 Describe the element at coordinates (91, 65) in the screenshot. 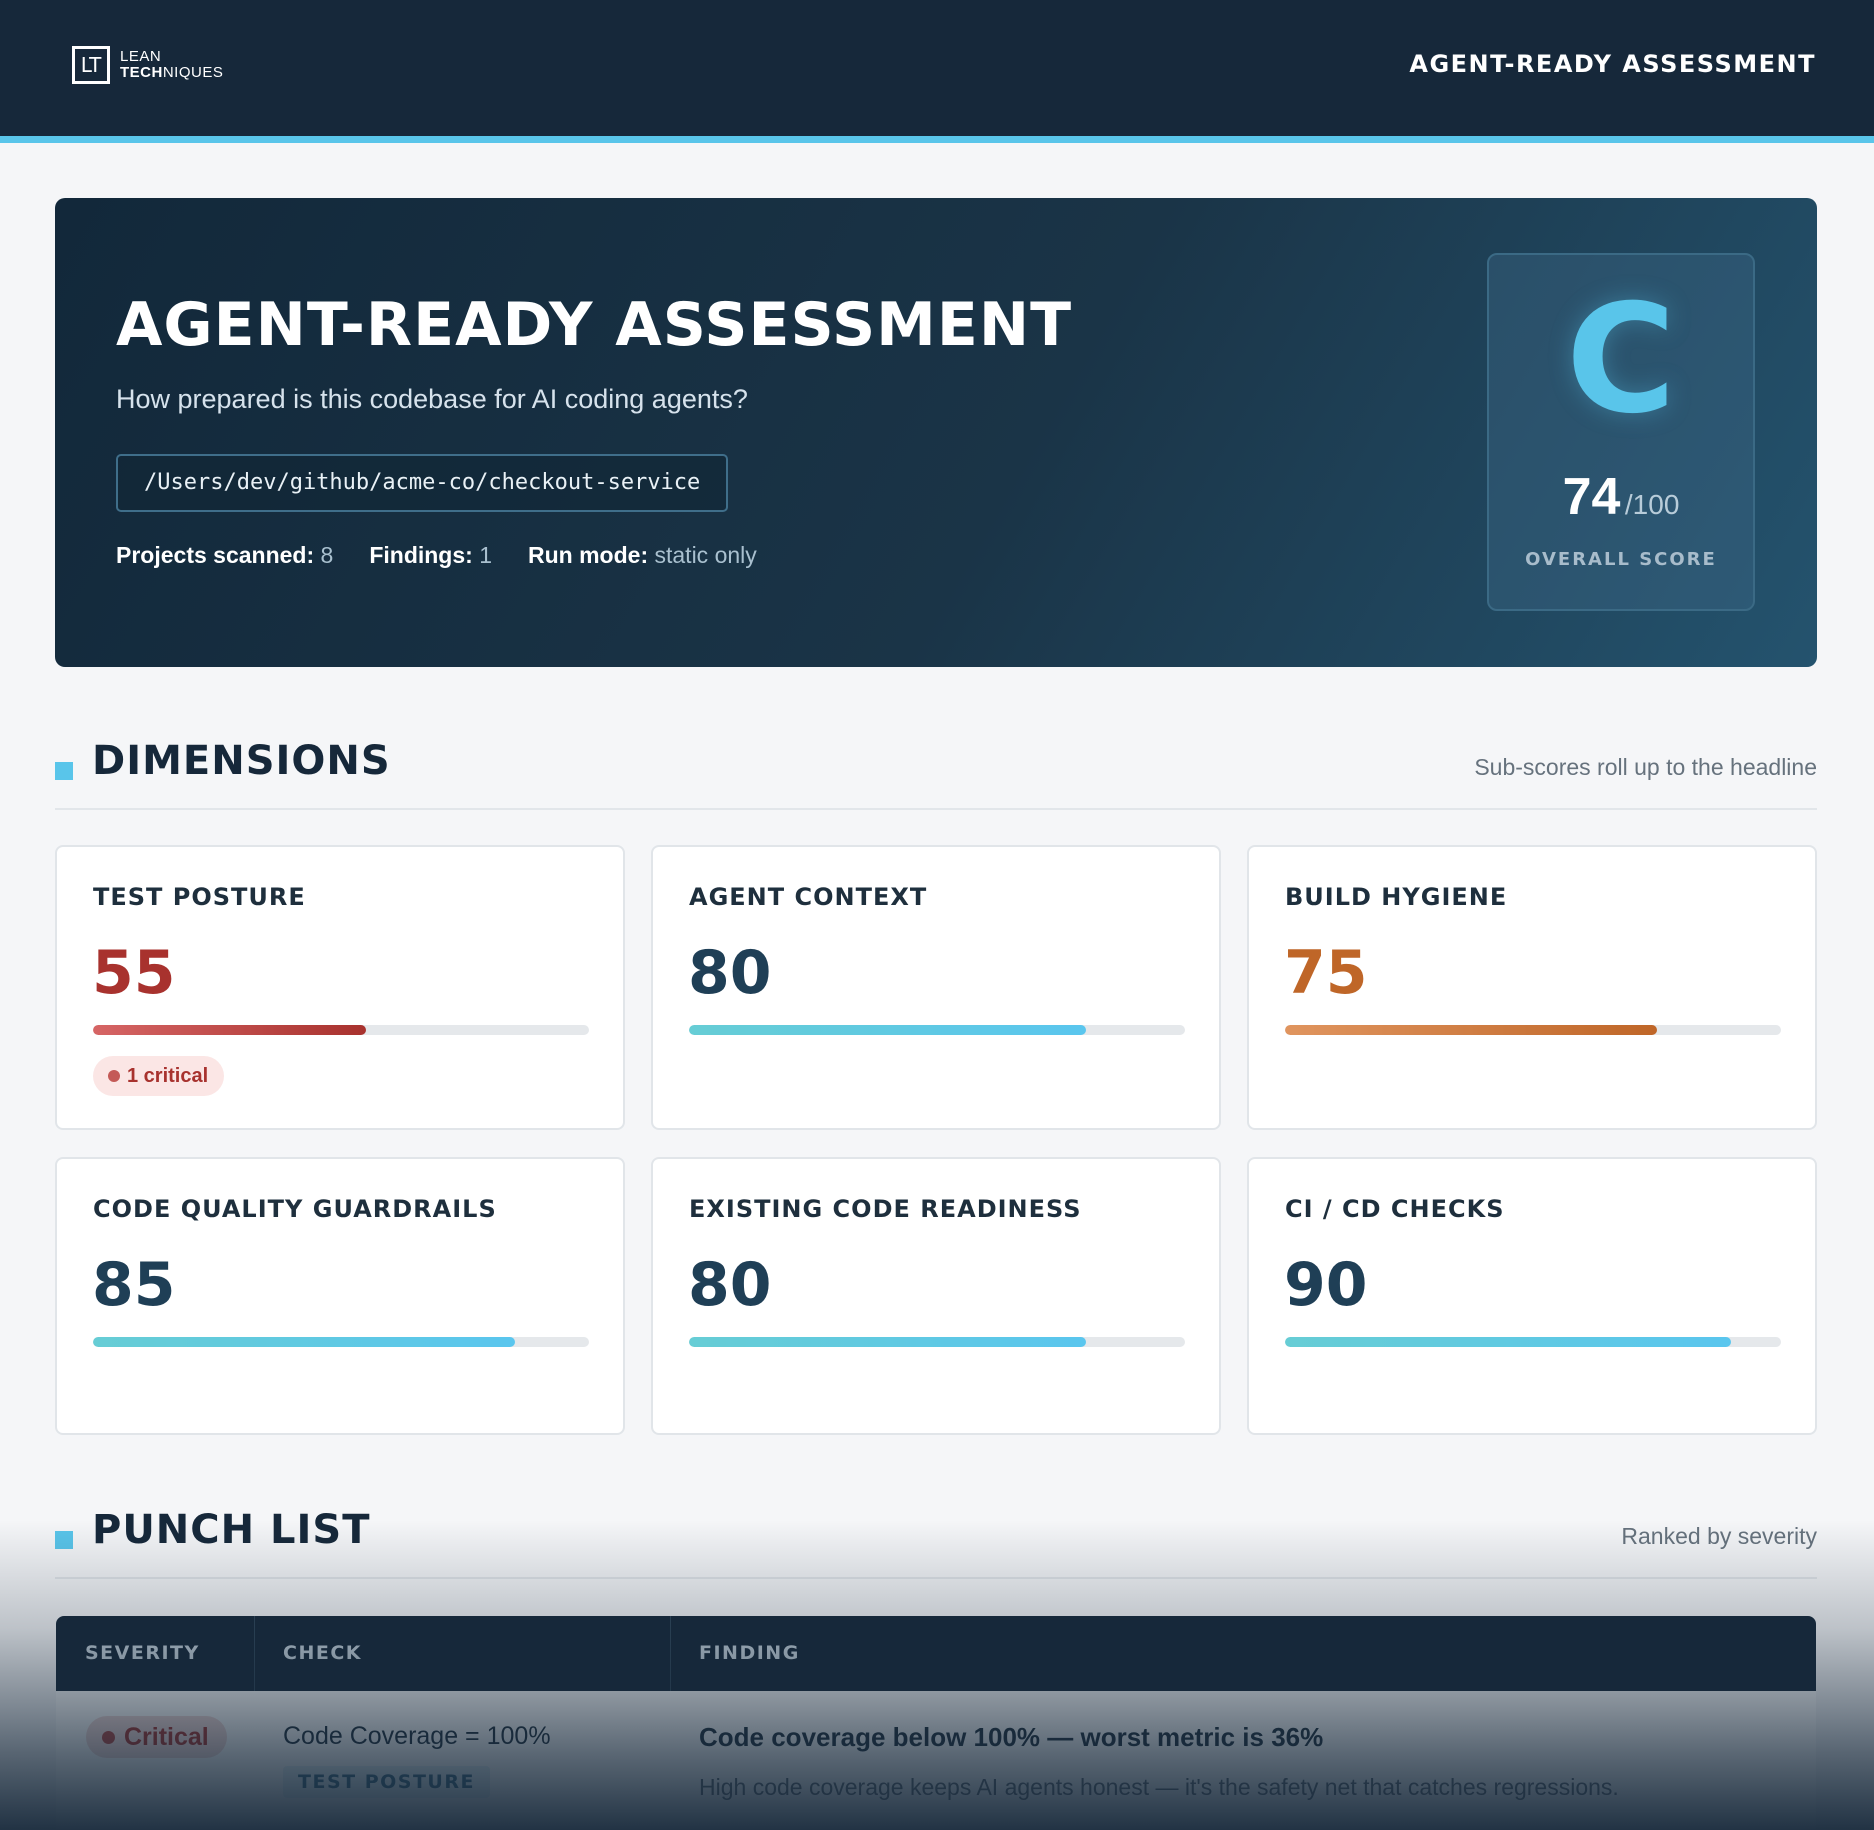

I see `logo-mark-icon: LT` at that location.